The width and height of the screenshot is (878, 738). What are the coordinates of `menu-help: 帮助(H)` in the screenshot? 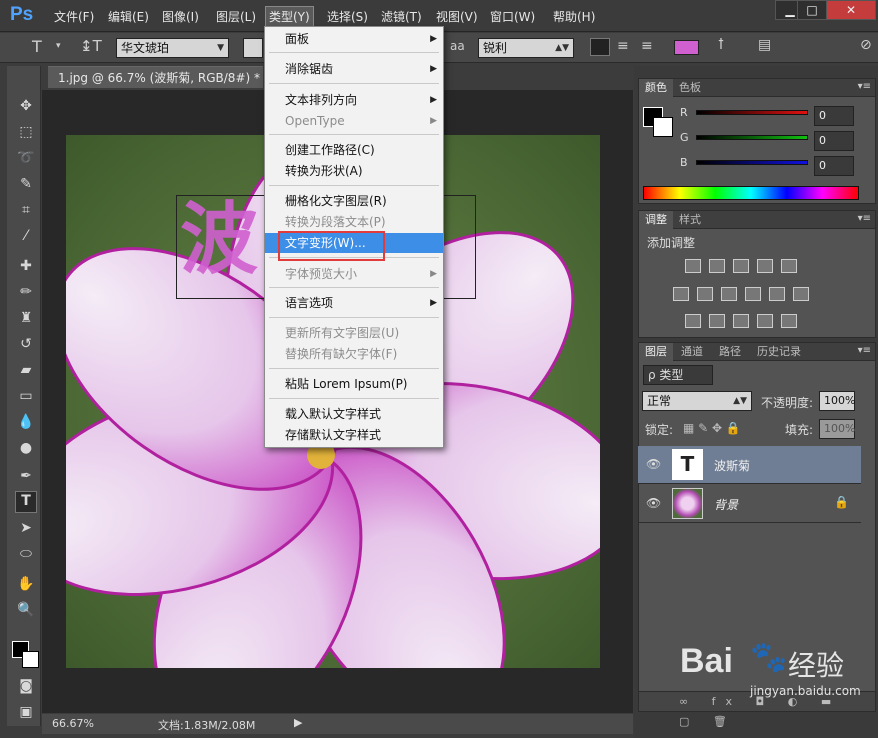 It's located at (574, 16).